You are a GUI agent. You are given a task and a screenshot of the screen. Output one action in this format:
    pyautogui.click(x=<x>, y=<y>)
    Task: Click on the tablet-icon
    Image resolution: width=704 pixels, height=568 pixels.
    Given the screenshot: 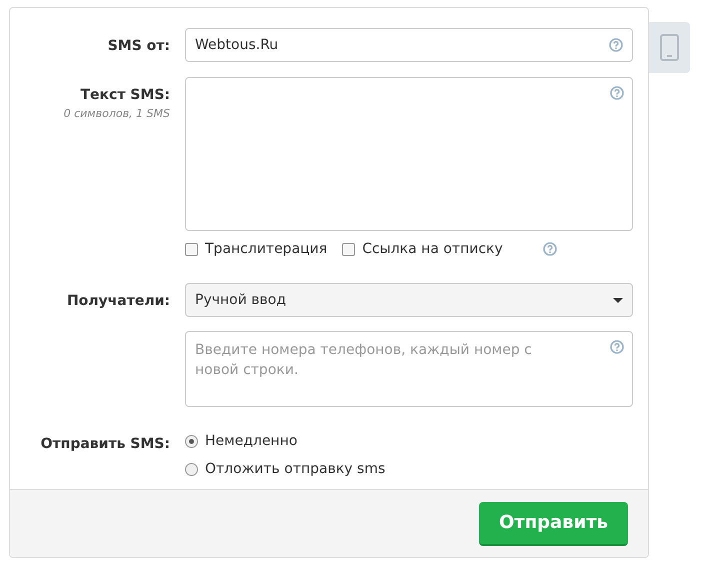 What is the action you would take?
    pyautogui.click(x=669, y=47)
    